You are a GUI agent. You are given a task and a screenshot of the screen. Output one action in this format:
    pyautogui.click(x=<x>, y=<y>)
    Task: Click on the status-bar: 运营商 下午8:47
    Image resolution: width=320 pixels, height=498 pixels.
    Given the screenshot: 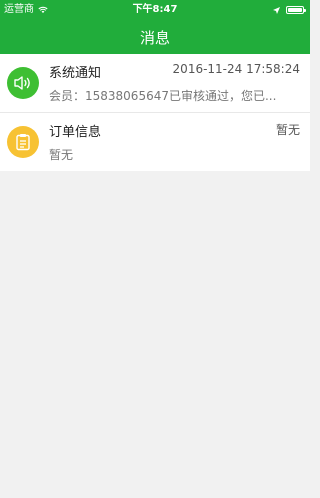 What is the action you would take?
    pyautogui.click(x=155, y=10)
    